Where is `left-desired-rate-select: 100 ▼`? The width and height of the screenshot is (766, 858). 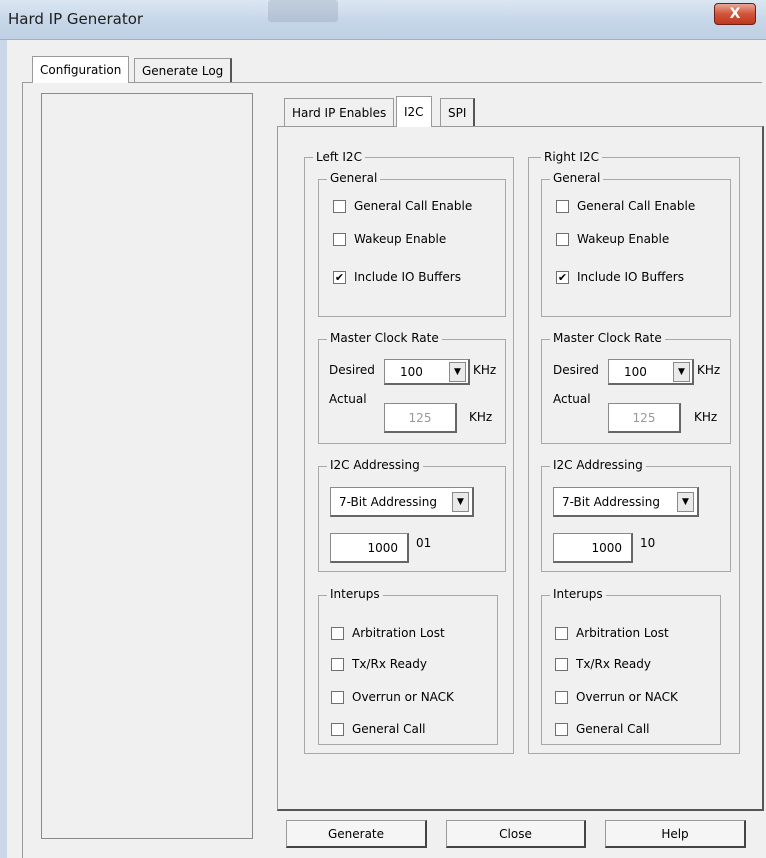
left-desired-rate-select: 100 ▼ is located at coordinates (427, 372).